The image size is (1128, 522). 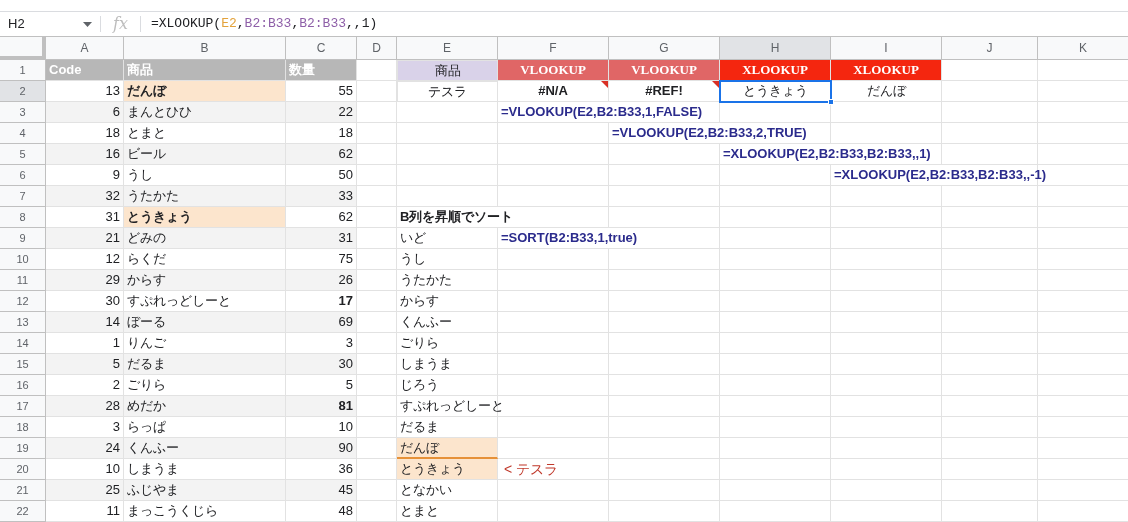 What do you see at coordinates (990, 48) in the screenshot?
I see `column-header: J` at bounding box center [990, 48].